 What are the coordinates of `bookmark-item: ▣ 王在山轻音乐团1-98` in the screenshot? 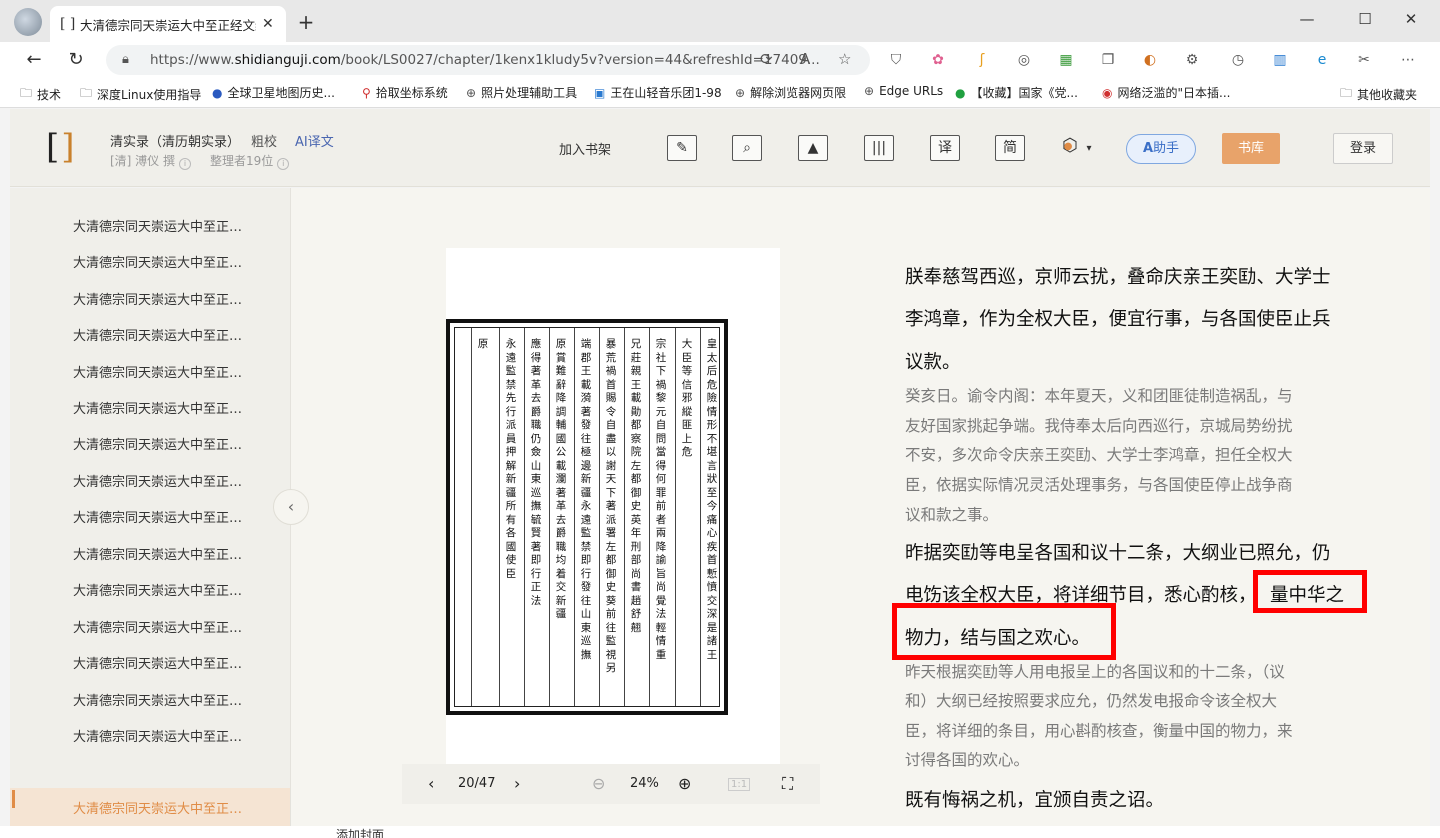 It's located at (658, 92).